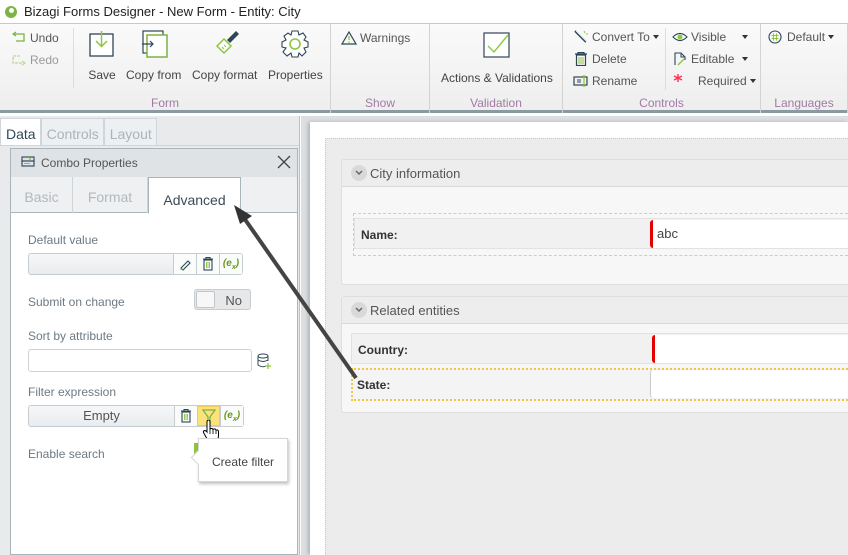 The image size is (848, 555). Describe the element at coordinates (595, 173) in the screenshot. I see `group-header: City information` at that location.